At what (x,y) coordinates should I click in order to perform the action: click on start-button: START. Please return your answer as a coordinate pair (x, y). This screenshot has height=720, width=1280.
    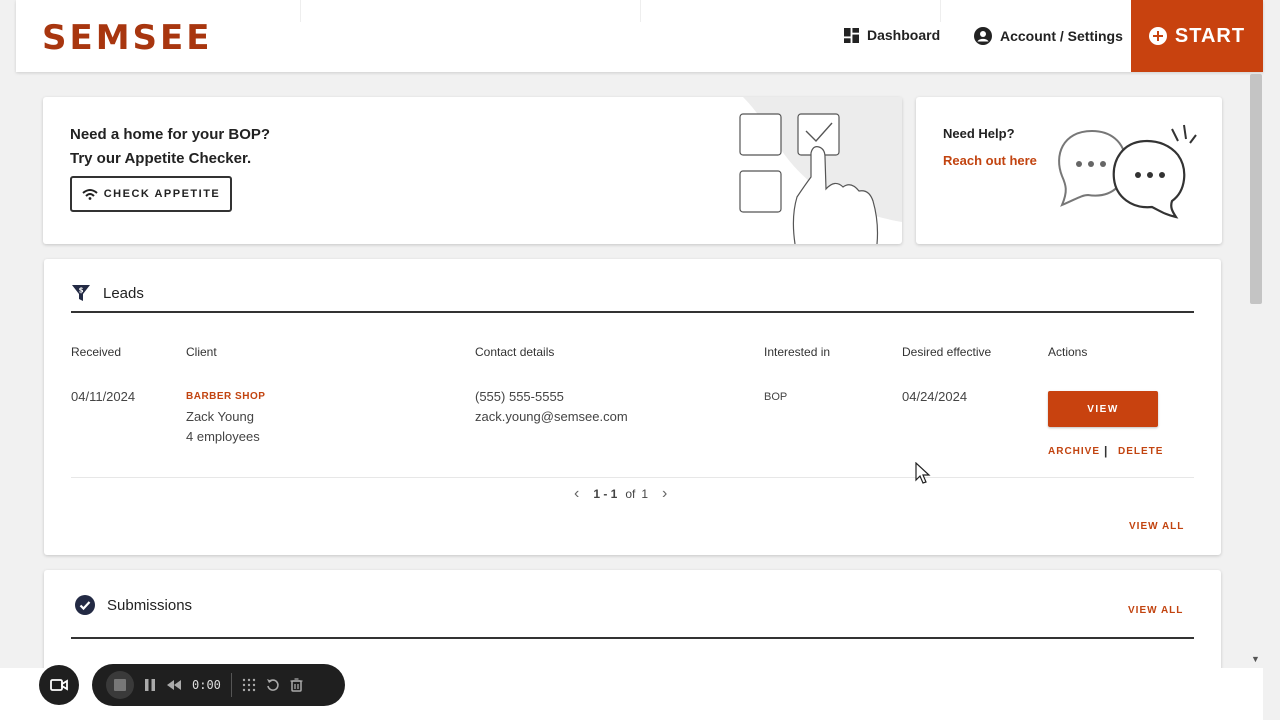
    Looking at the image, I should click on (1197, 36).